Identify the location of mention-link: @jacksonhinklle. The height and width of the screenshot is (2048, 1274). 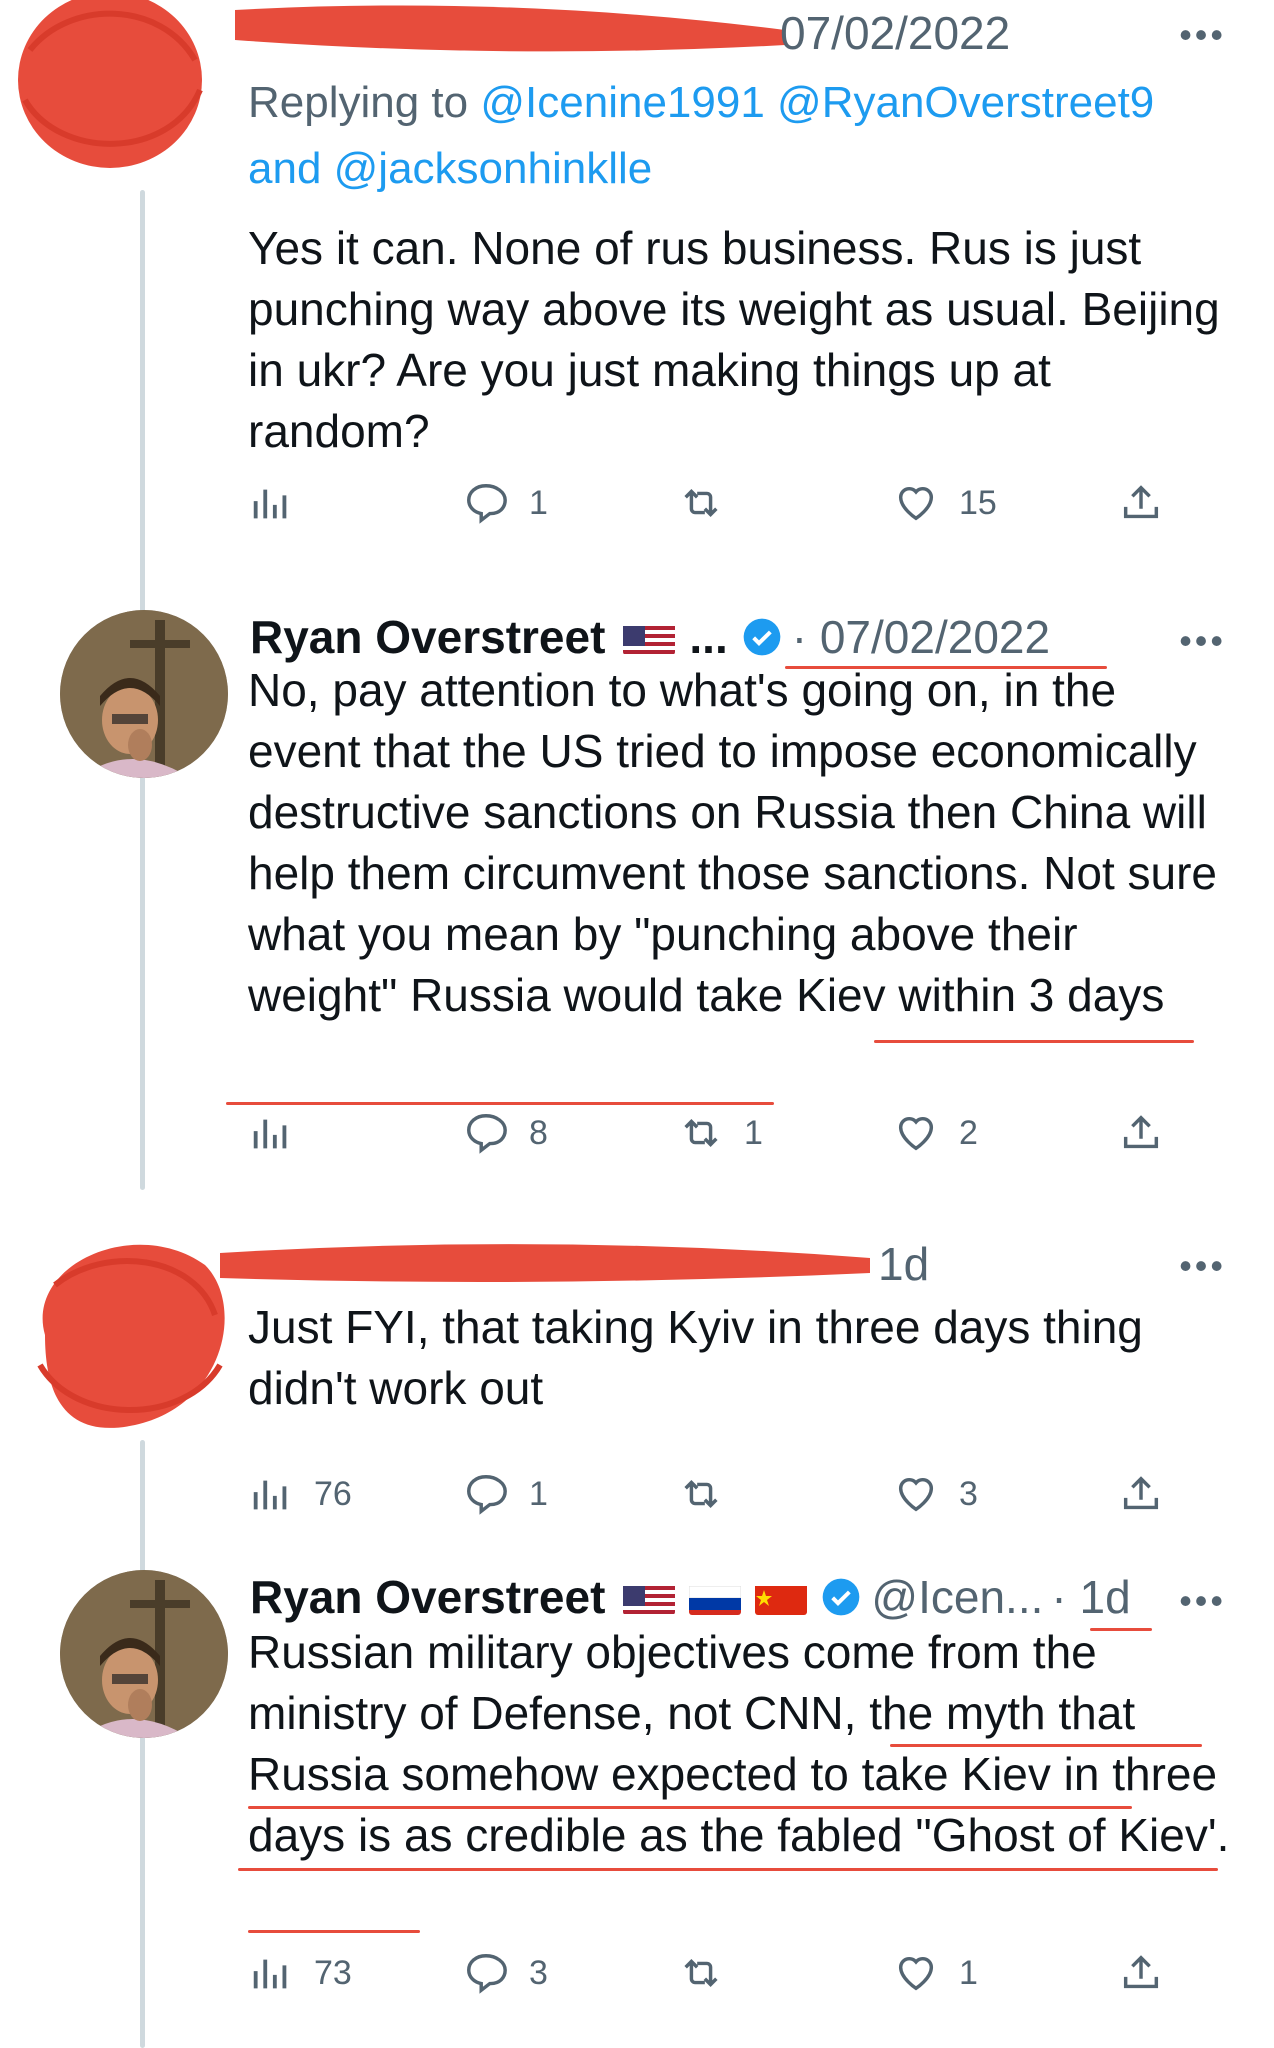
(493, 168).